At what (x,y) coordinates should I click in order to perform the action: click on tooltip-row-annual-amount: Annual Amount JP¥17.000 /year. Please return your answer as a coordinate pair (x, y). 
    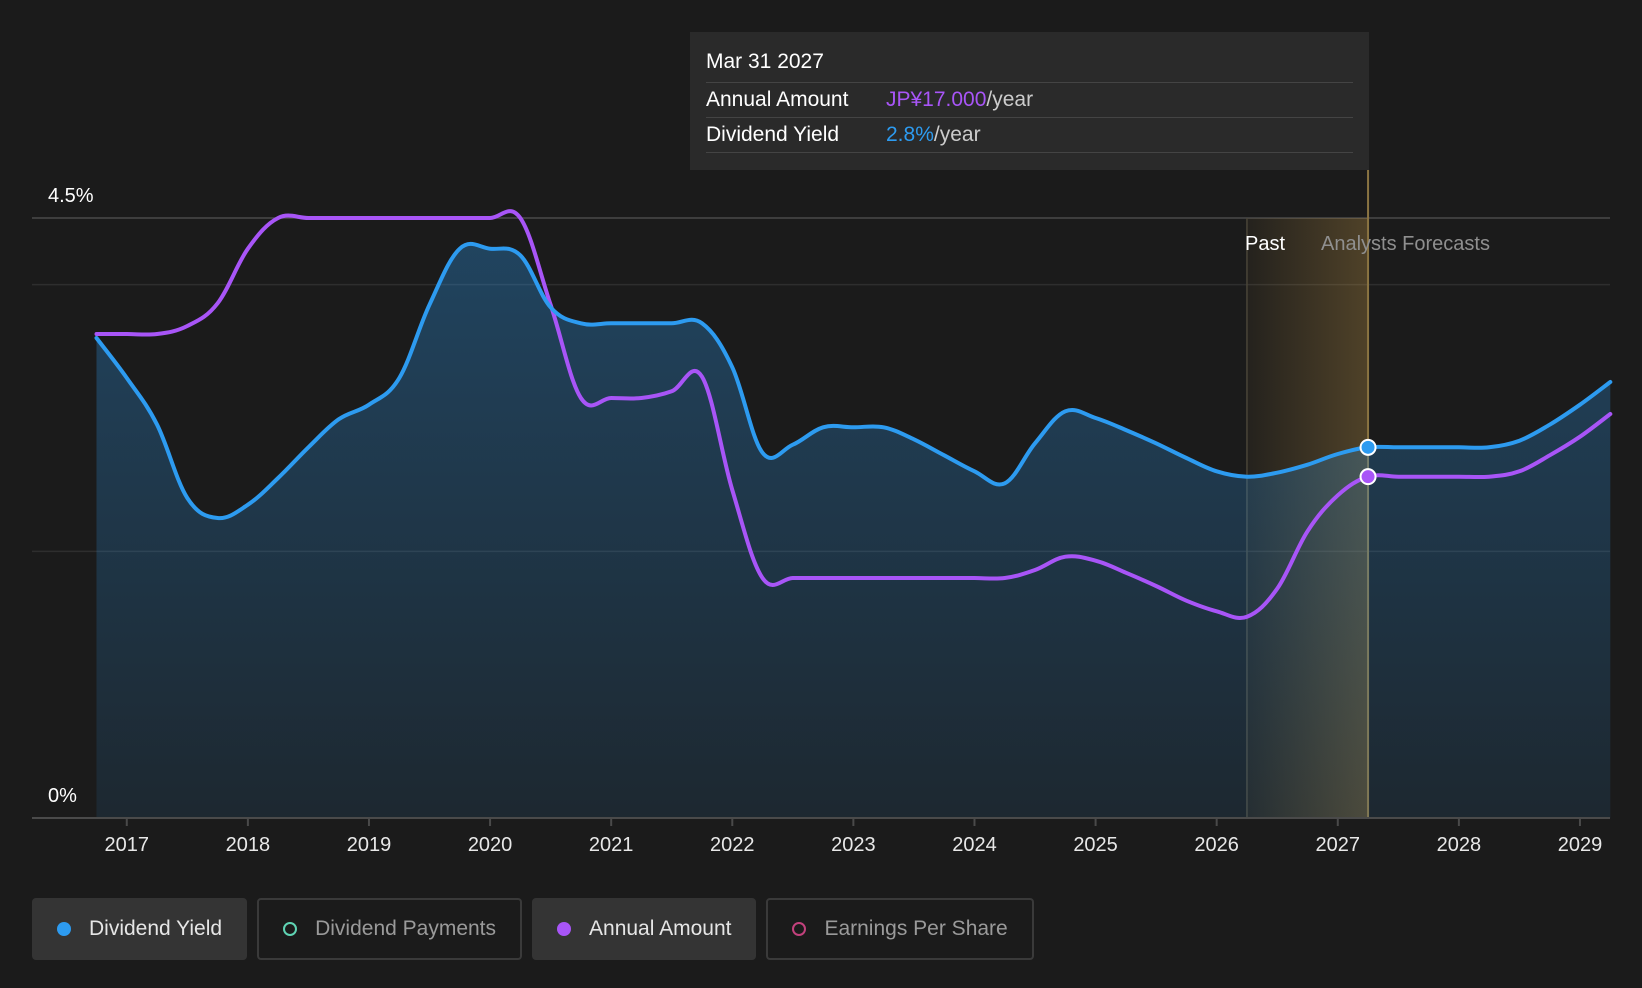
    Looking at the image, I should click on (1029, 100).